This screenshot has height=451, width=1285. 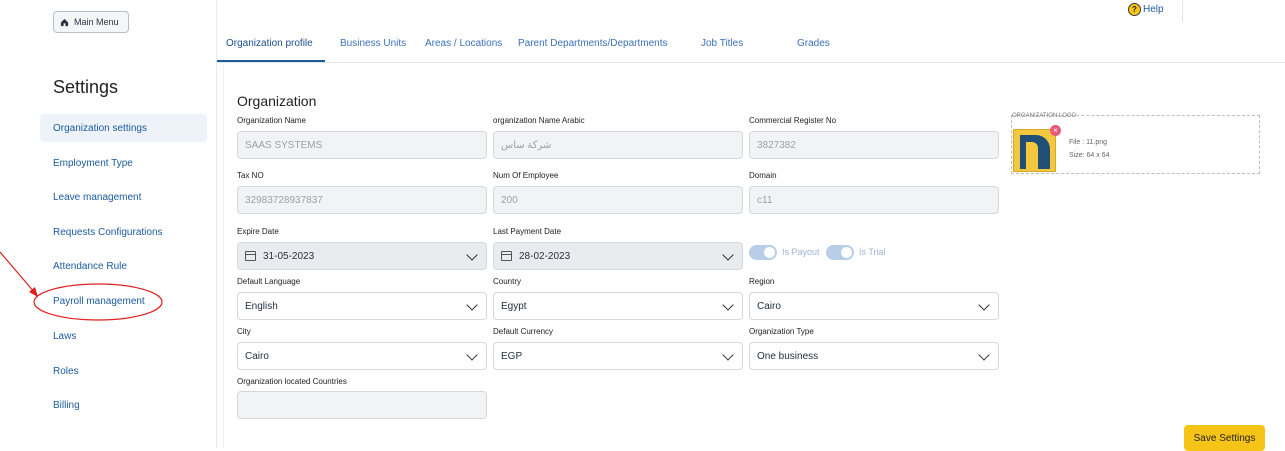 I want to click on section-title: Organization, so click(x=277, y=101).